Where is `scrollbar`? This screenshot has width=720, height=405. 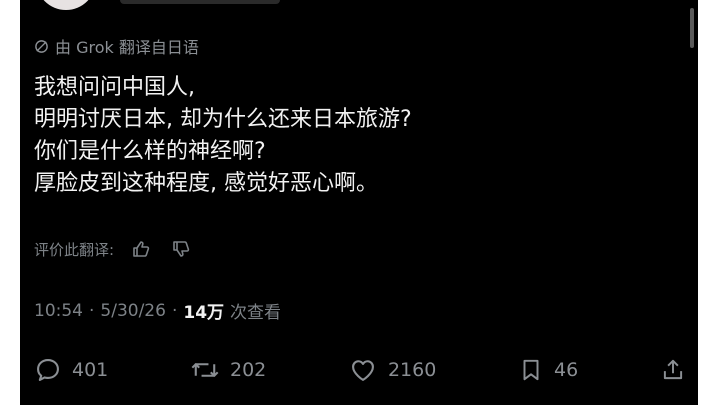 scrollbar is located at coordinates (692, 28).